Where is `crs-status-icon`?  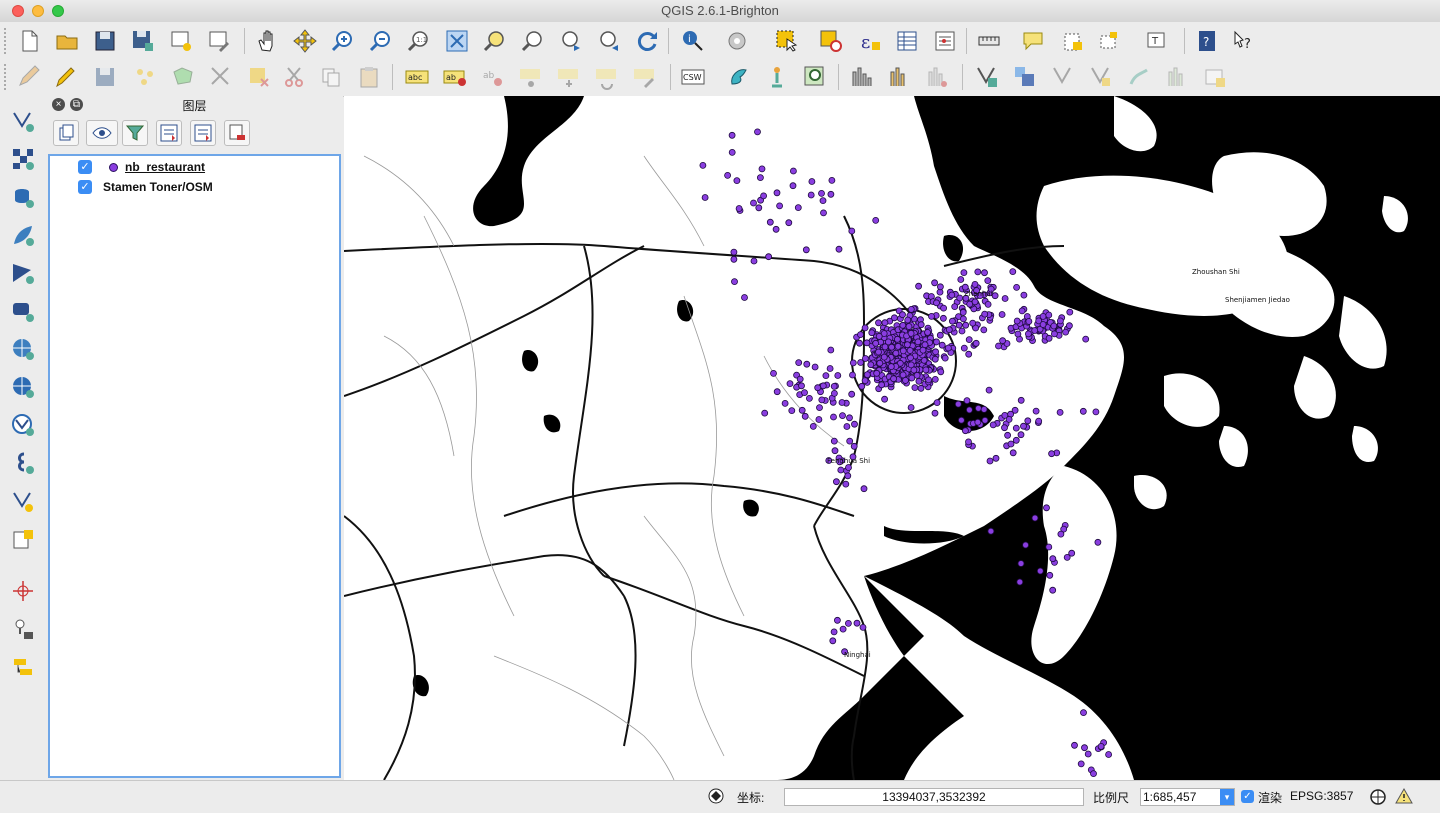
crs-status-icon is located at coordinates (1378, 797).